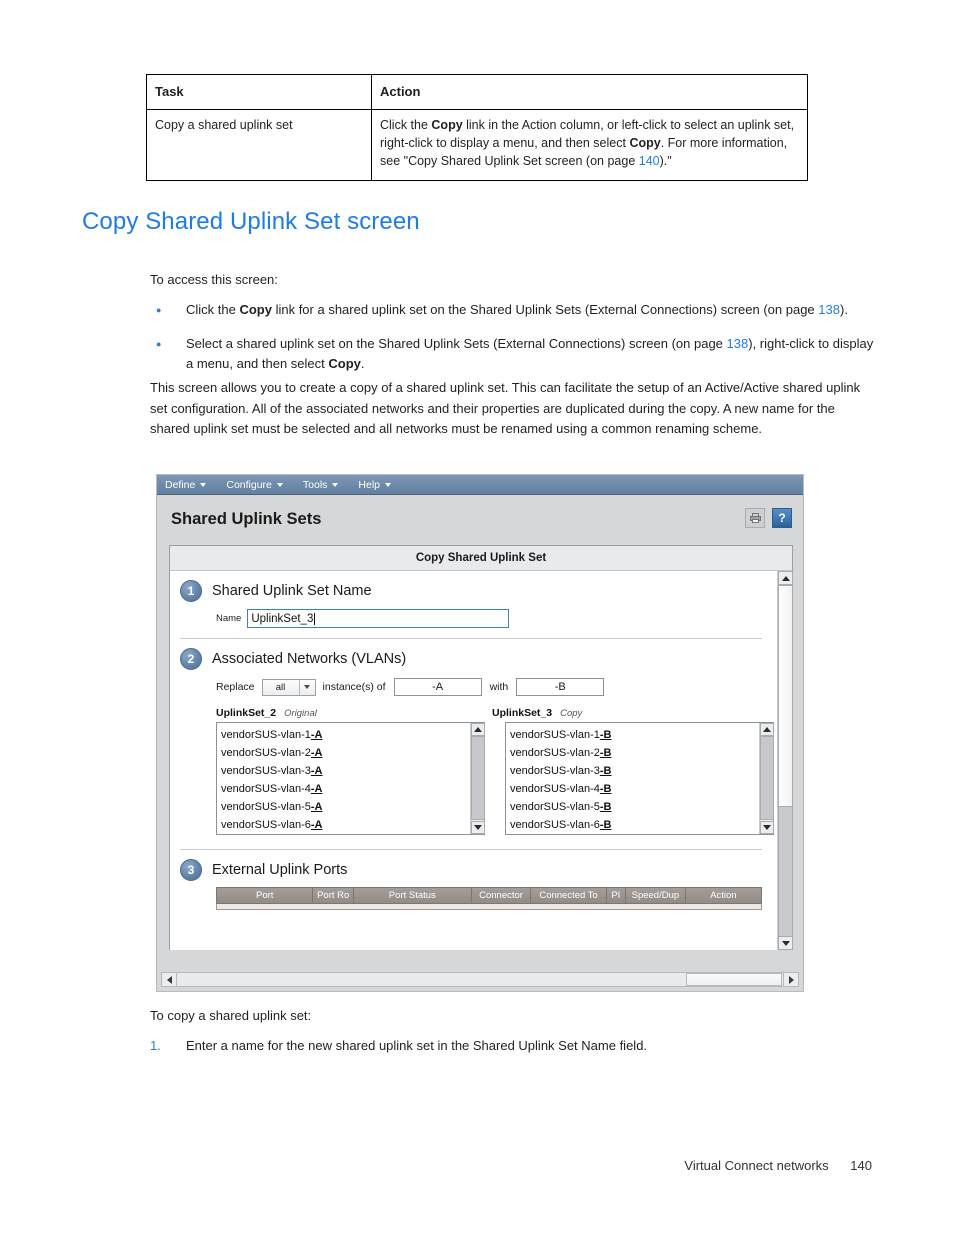  What do you see at coordinates (649, 161) in the screenshot?
I see `page-cross-reference-140: 140` at bounding box center [649, 161].